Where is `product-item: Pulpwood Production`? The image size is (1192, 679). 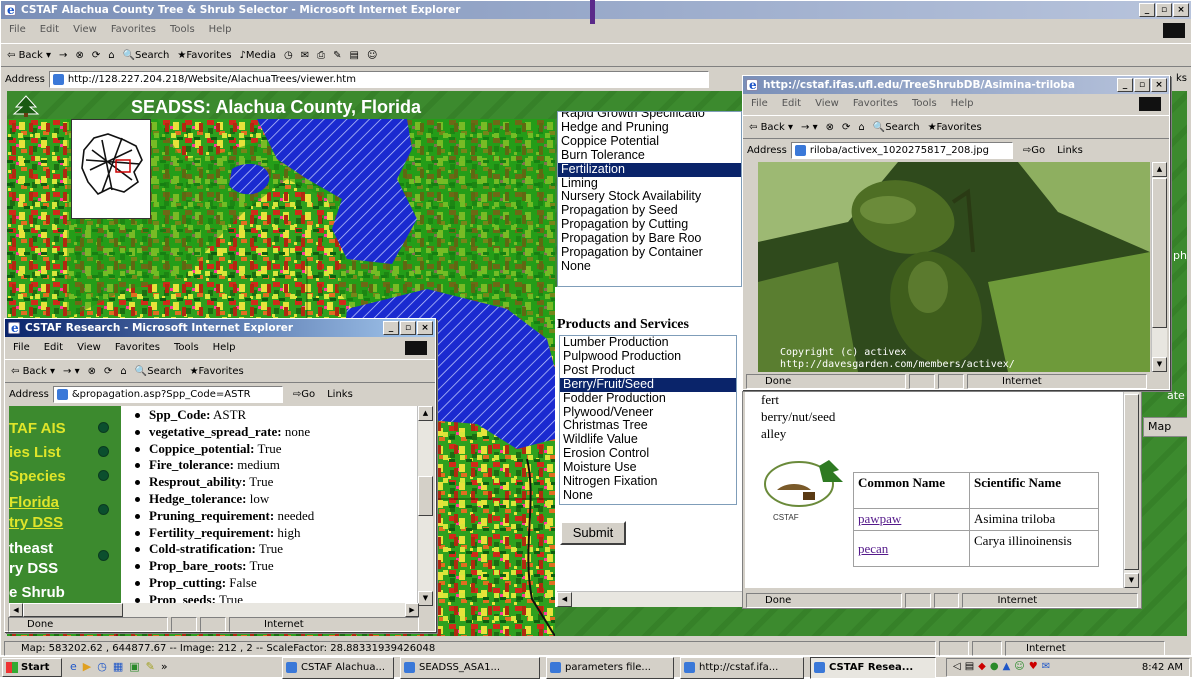
product-item: Pulpwood Production is located at coordinates (648, 357).